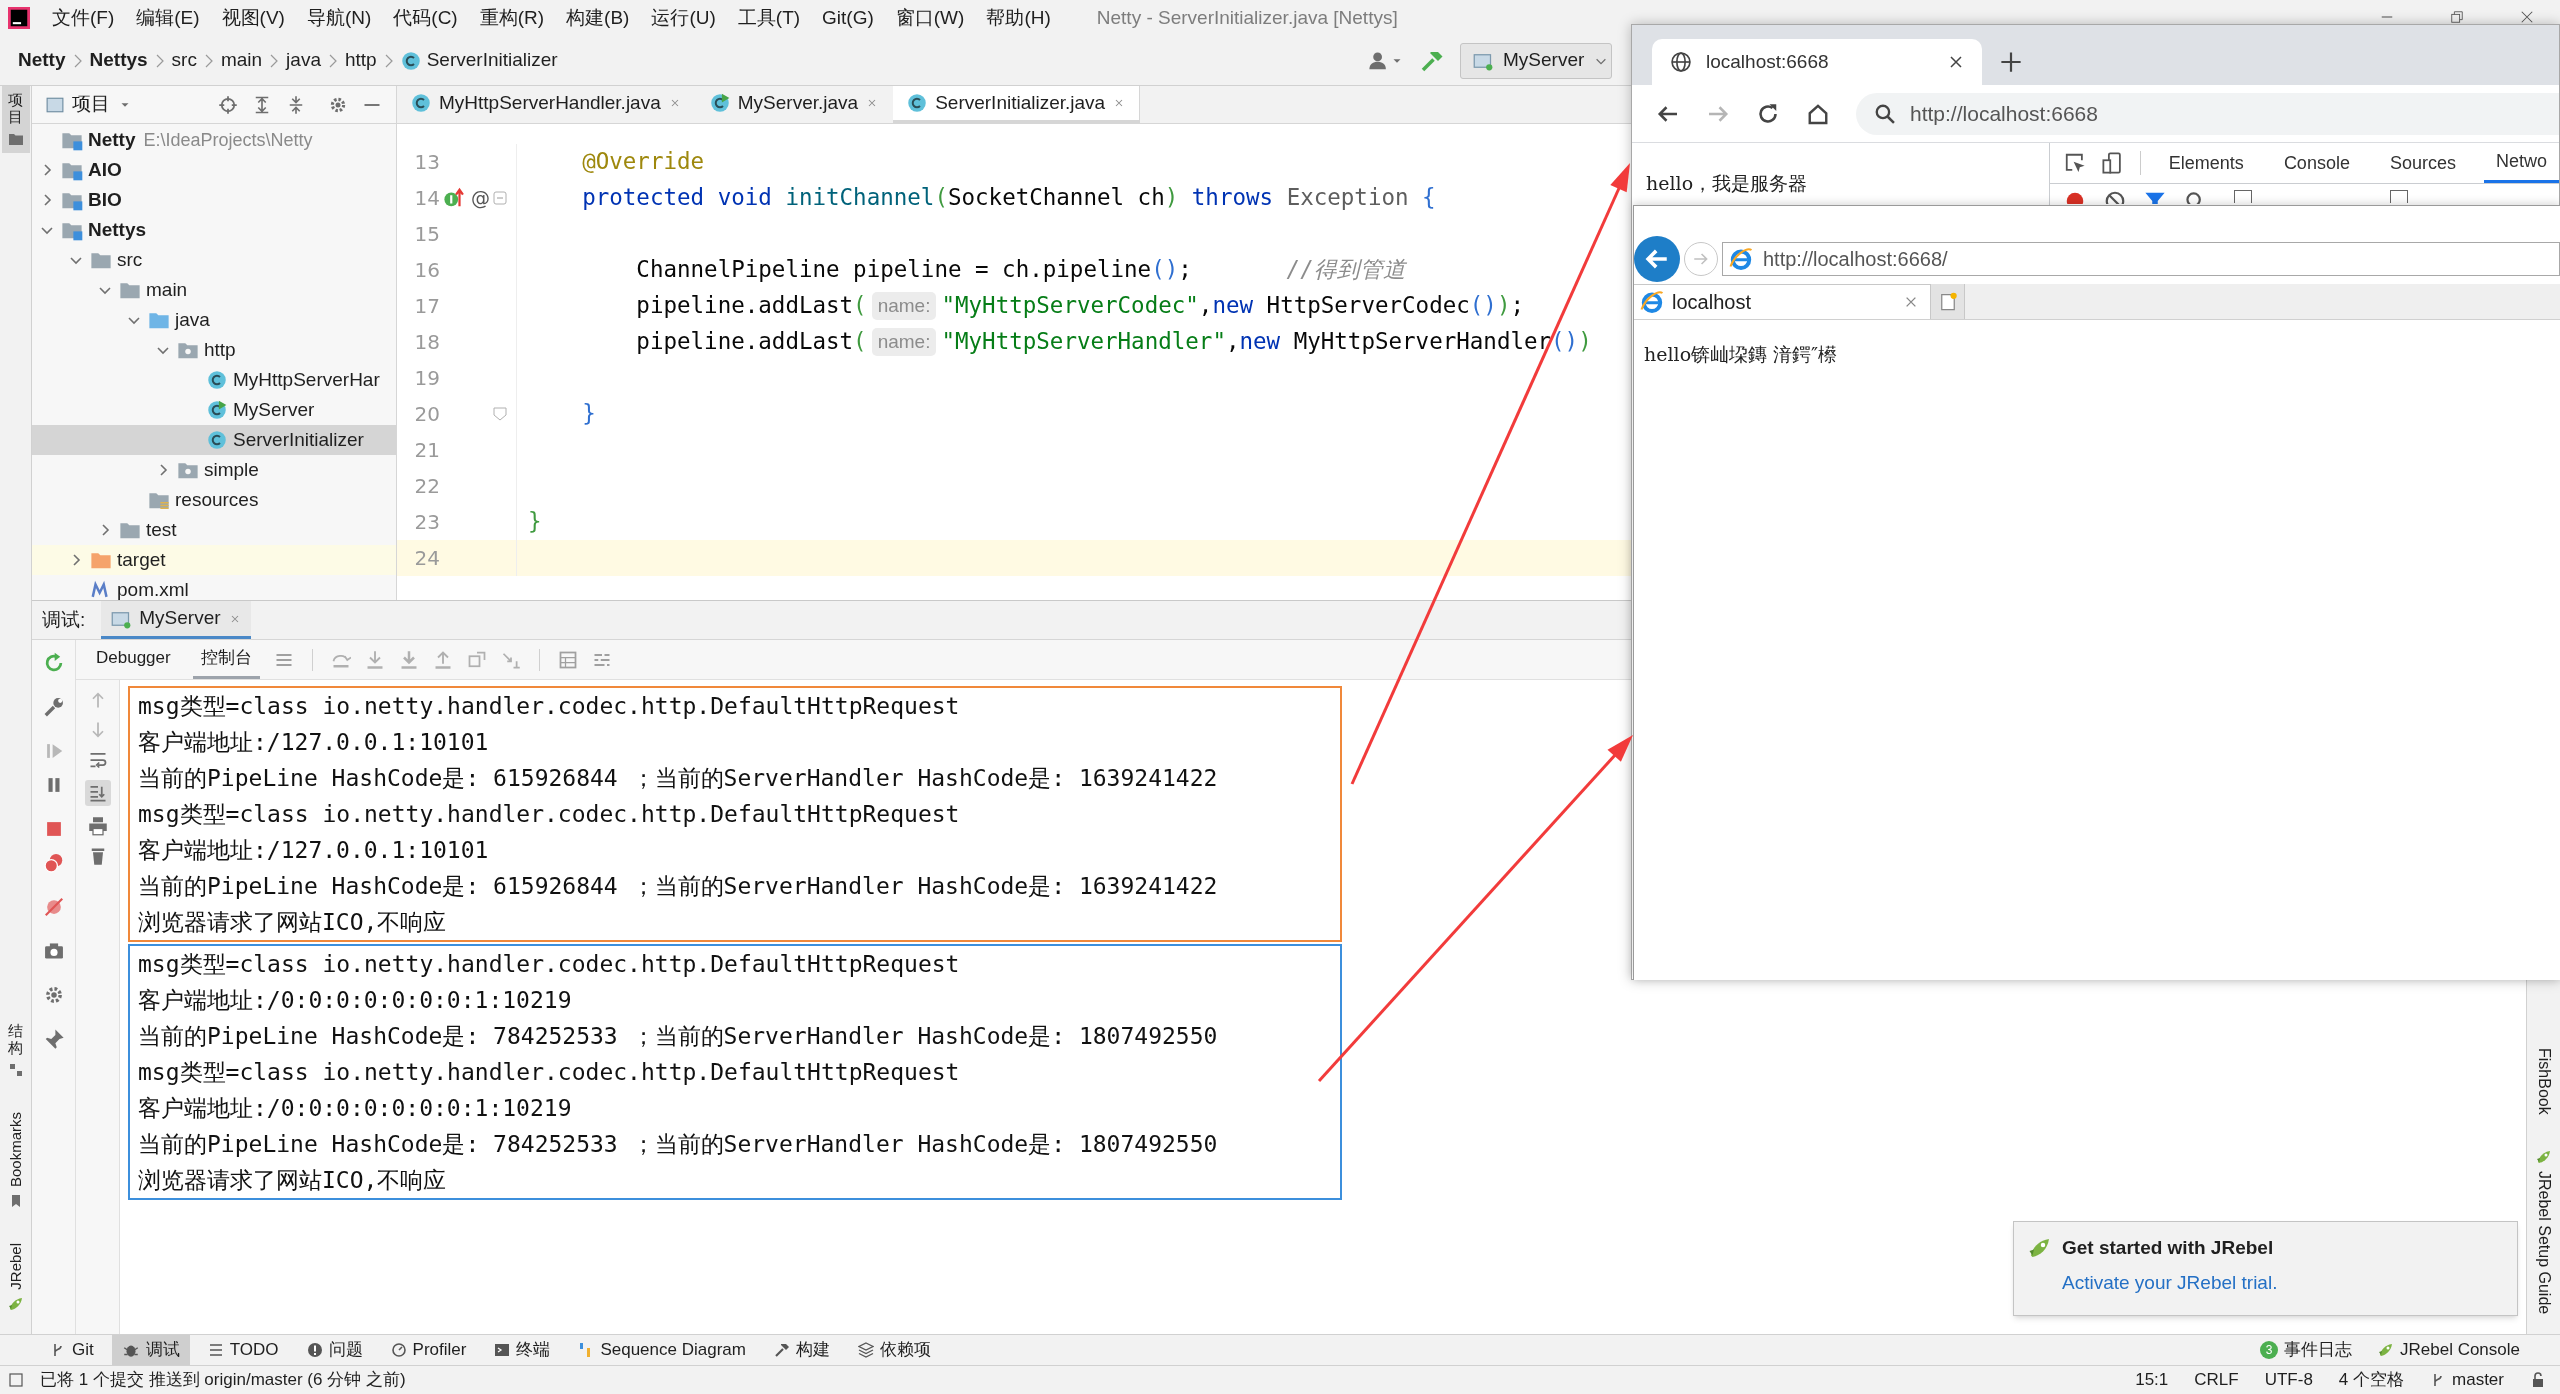 This screenshot has width=2560, height=1394. What do you see at coordinates (794, 104) in the screenshot?
I see `editor-tab: MyServer.java` at bounding box center [794, 104].